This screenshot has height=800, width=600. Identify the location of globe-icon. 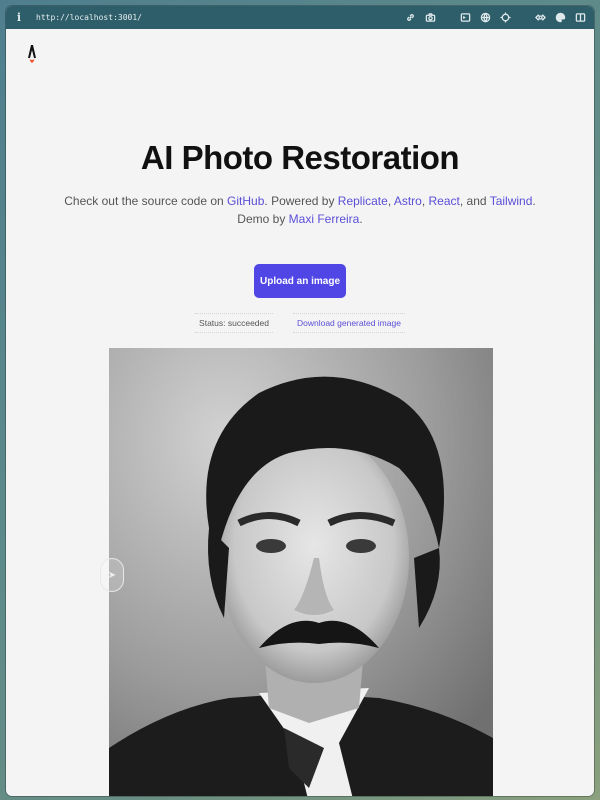
(485, 17).